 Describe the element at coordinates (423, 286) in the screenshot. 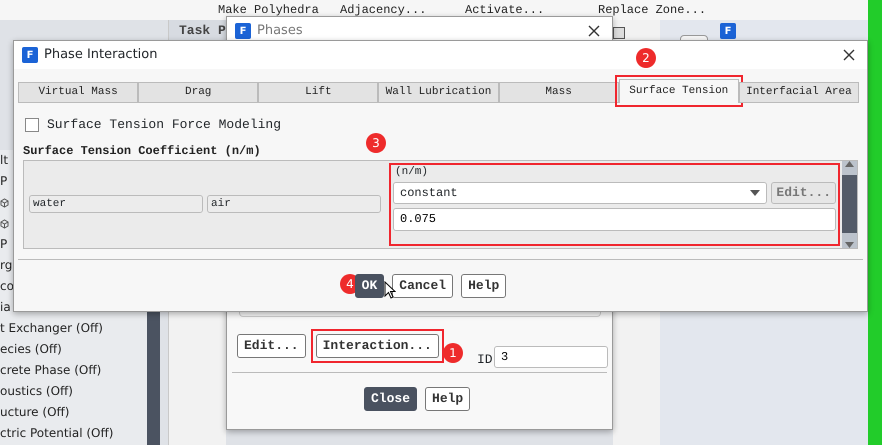

I see `button: Cancel` at that location.